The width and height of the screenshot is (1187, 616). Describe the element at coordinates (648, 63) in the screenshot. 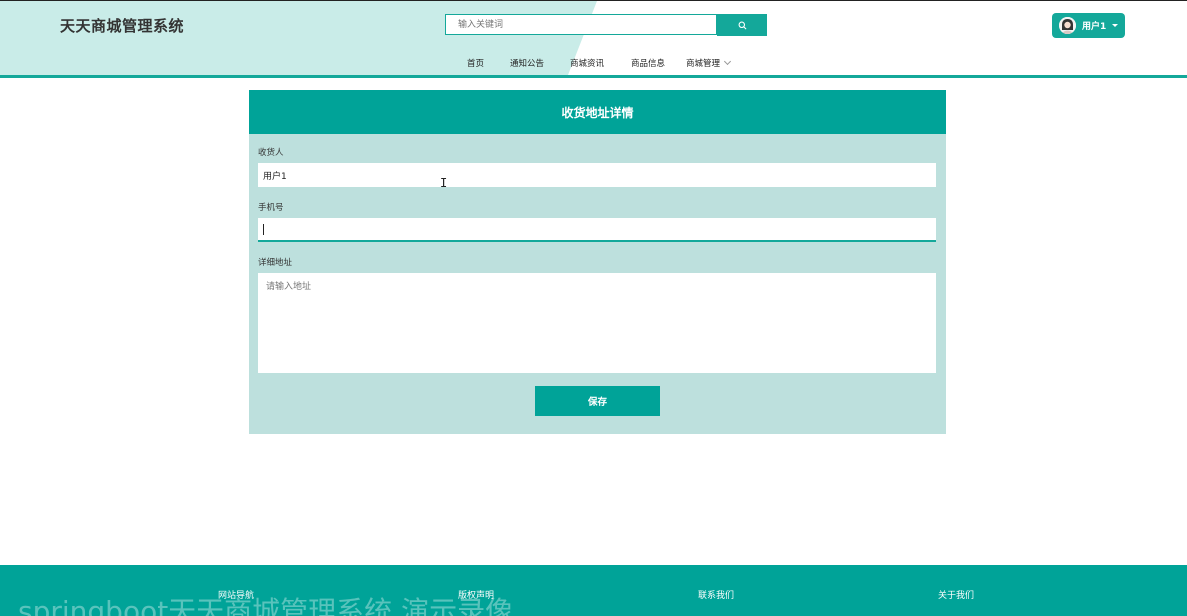

I see `nav-item-products: 商品信息` at that location.